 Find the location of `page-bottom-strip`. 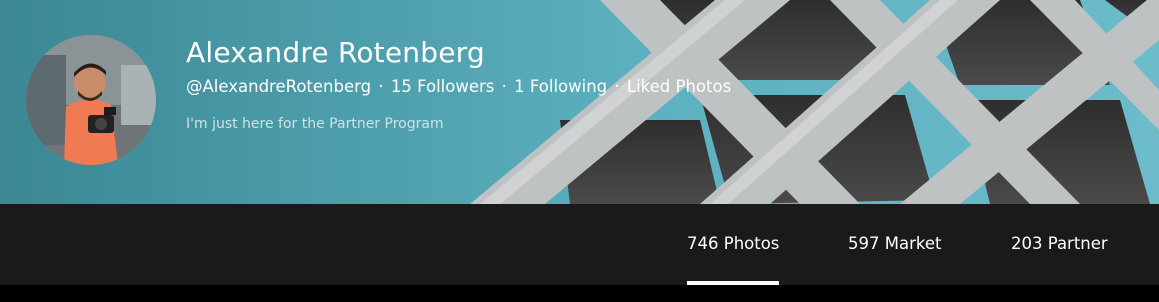

page-bottom-strip is located at coordinates (579, 293).